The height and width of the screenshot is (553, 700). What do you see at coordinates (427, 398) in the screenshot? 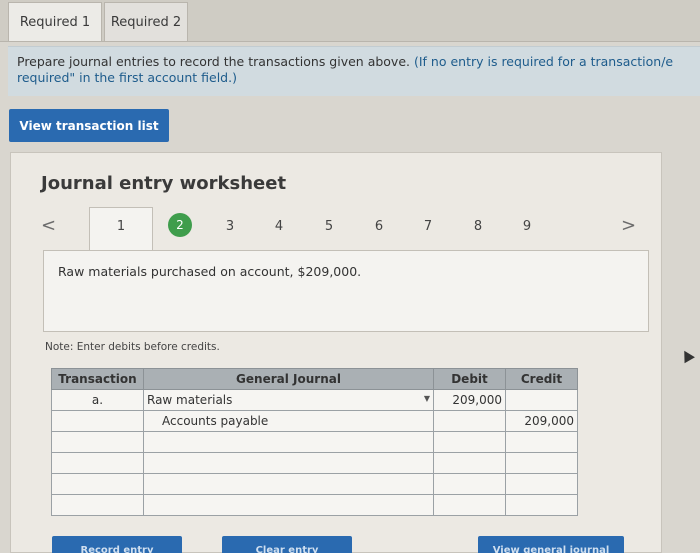
I see `dropdown-arrow-icon: ▼` at bounding box center [427, 398].